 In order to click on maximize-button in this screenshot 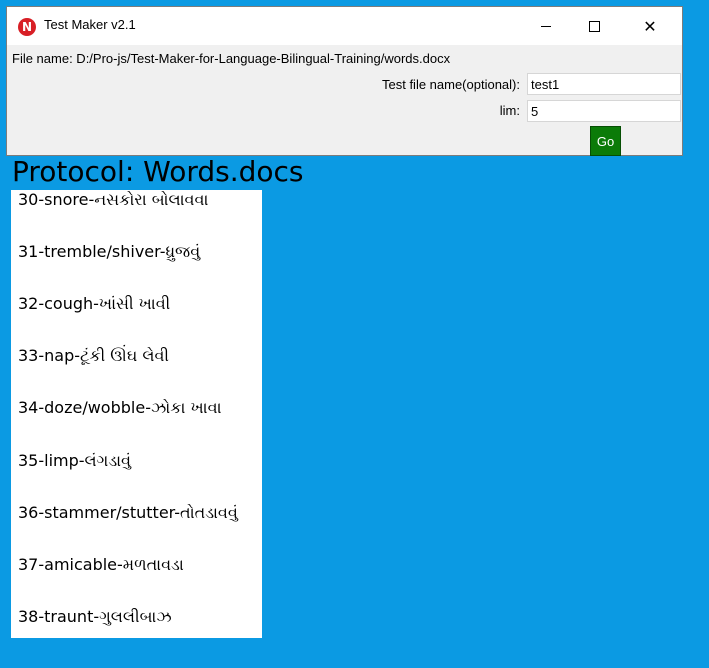, I will do `click(594, 26)`.